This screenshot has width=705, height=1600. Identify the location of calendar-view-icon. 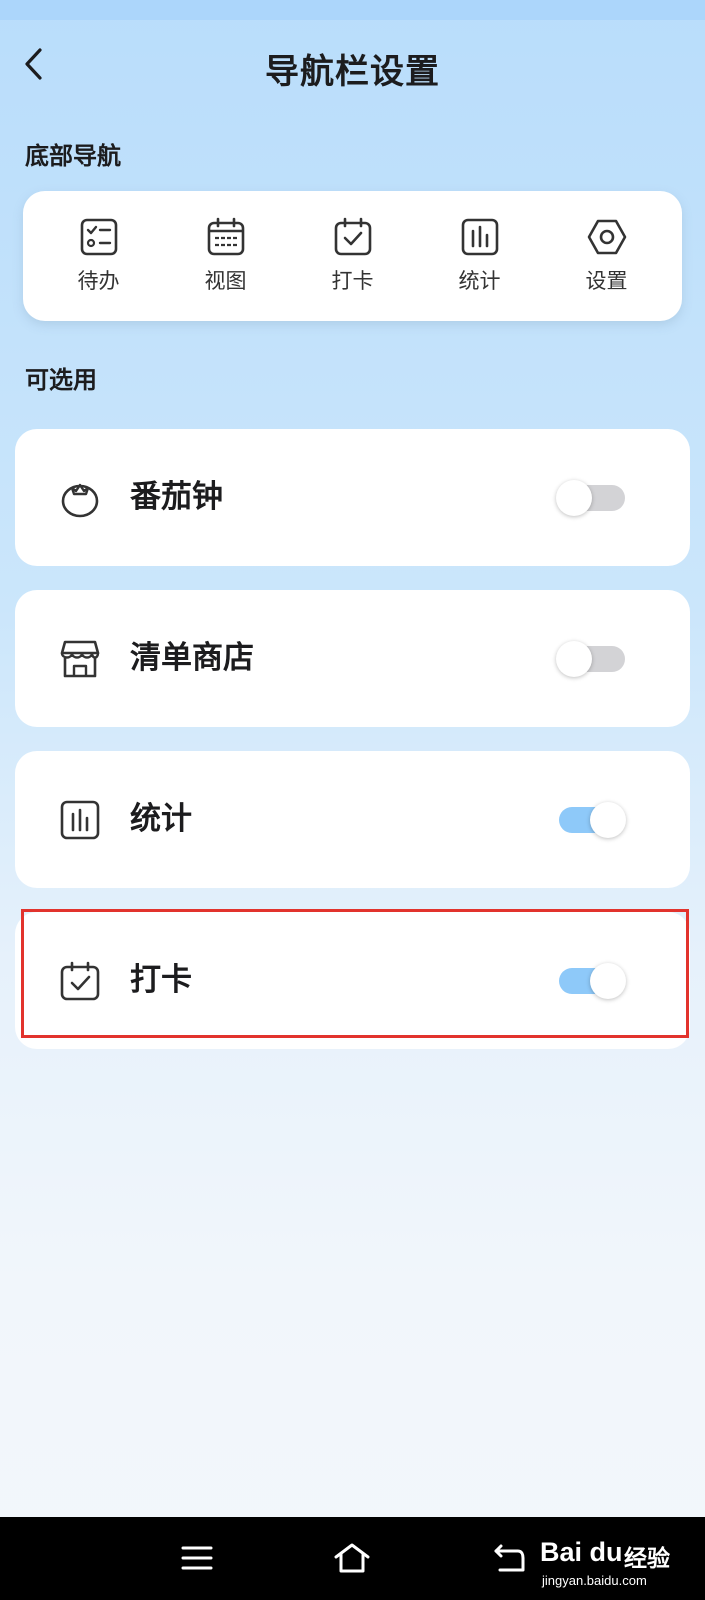
(225, 236).